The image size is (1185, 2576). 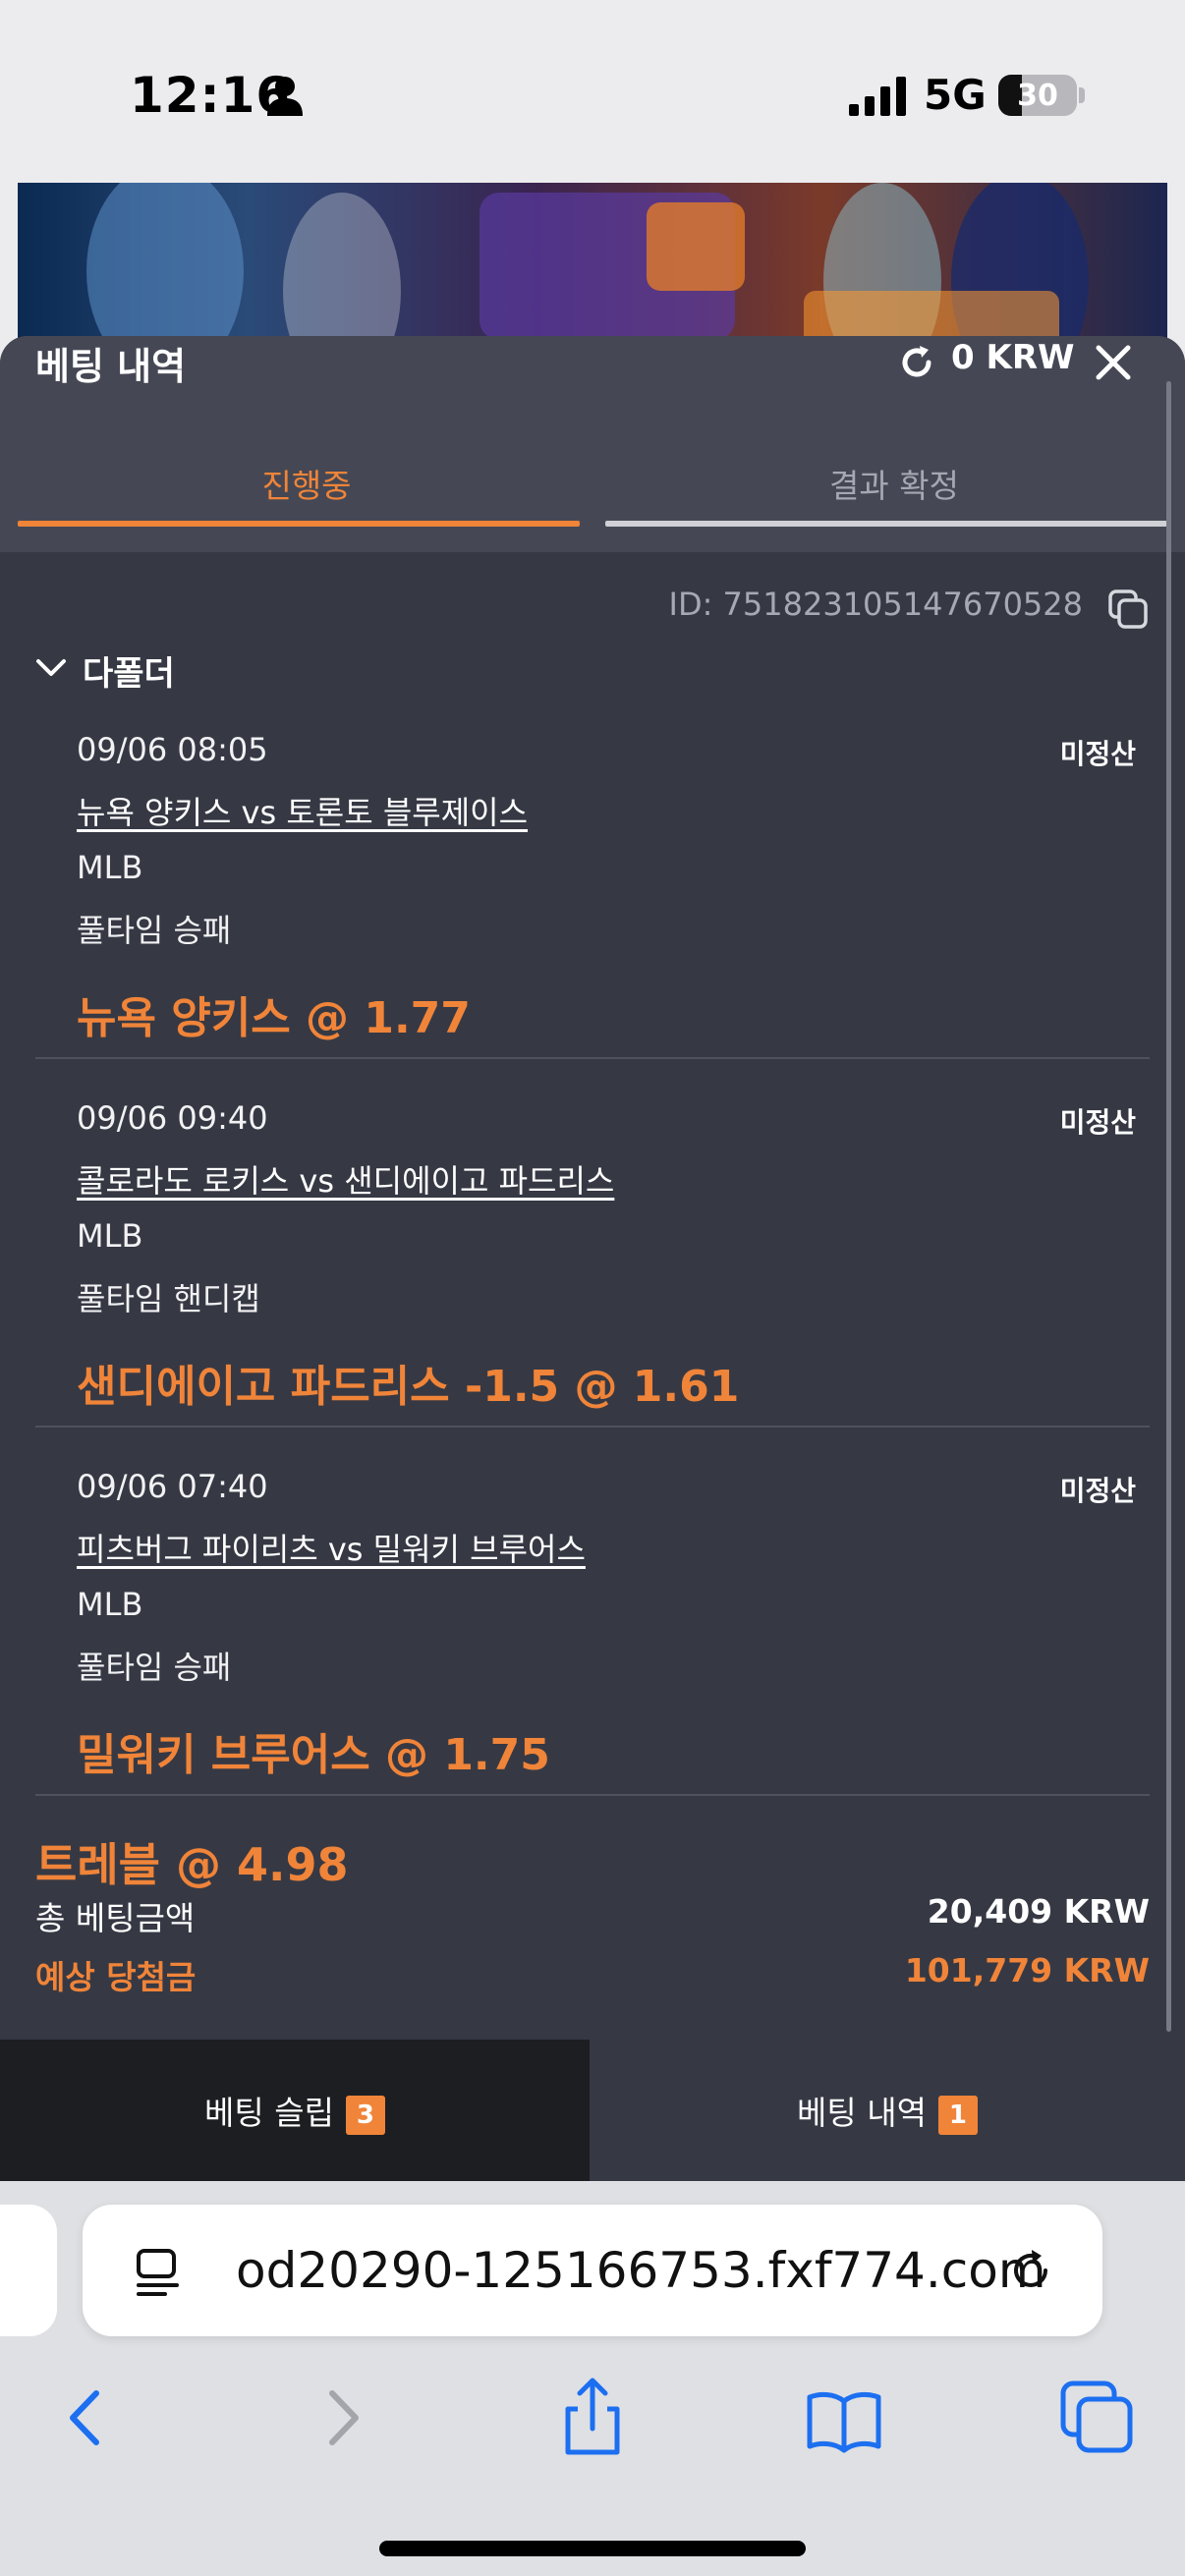 What do you see at coordinates (111, 366) in the screenshot?
I see `sheet-title: 베팅 내역` at bounding box center [111, 366].